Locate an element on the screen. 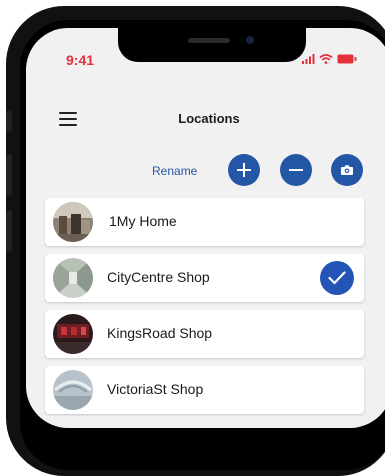  signal-icon is located at coordinates (308, 59).